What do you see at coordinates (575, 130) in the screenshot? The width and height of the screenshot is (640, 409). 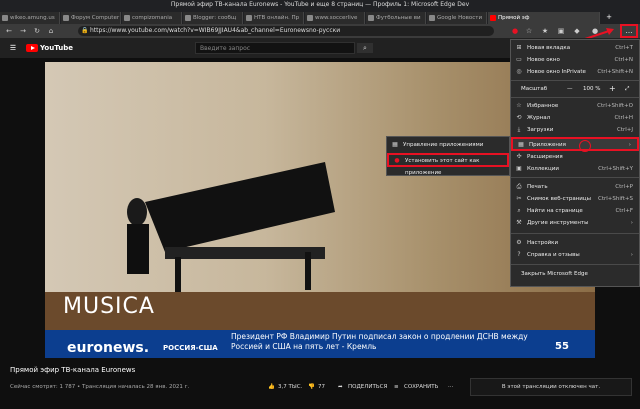 I see `menu-downloads: ⤓ Загрузки Ctrl+J` at bounding box center [575, 130].